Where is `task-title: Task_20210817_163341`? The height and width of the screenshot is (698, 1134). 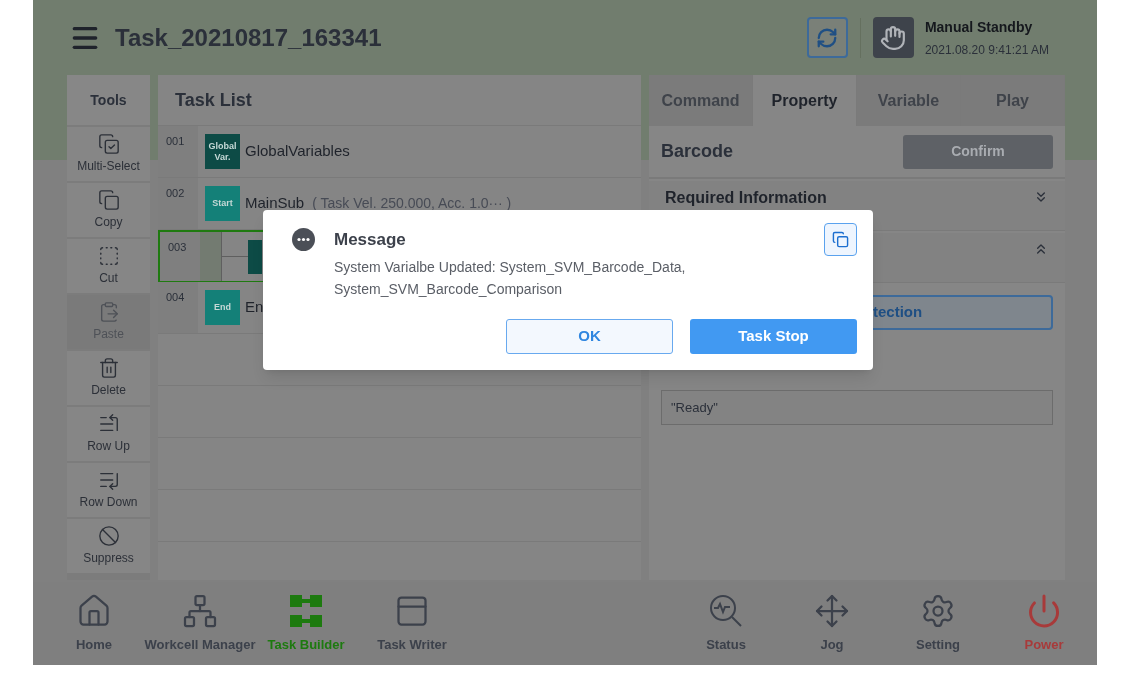 task-title: Task_20210817_163341 is located at coordinates (248, 37).